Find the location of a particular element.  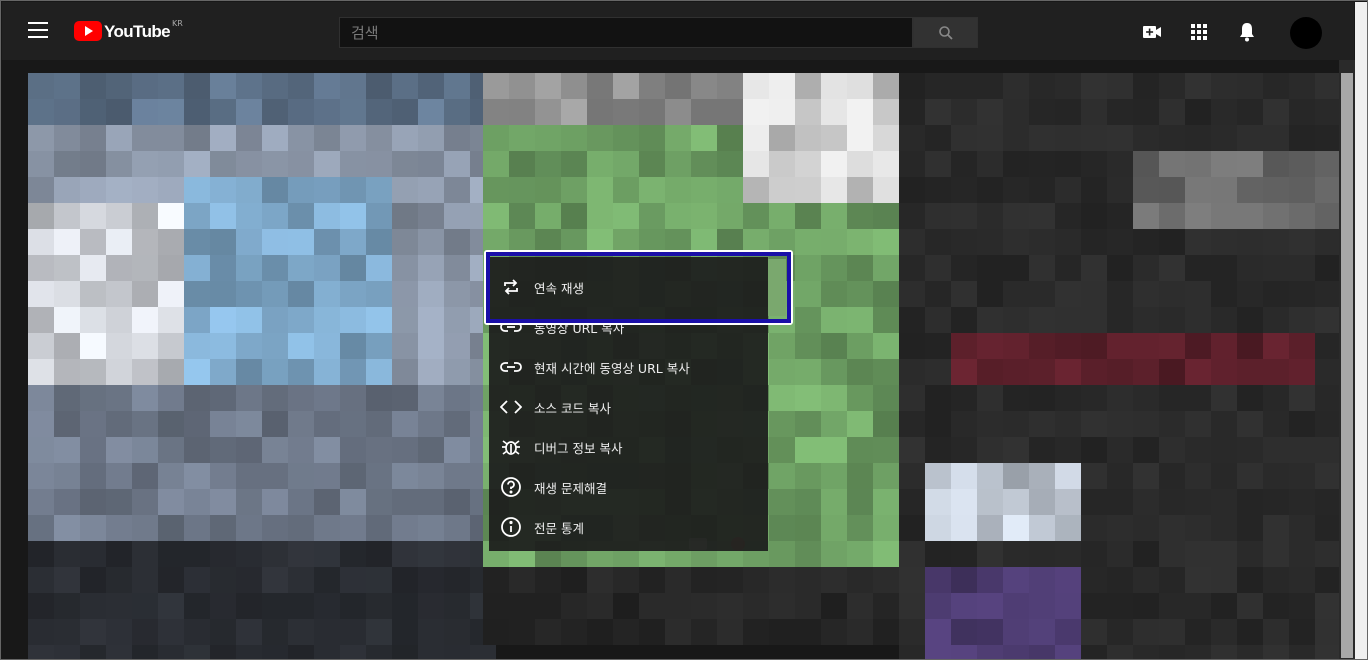

logo-country: KR is located at coordinates (177, 23).